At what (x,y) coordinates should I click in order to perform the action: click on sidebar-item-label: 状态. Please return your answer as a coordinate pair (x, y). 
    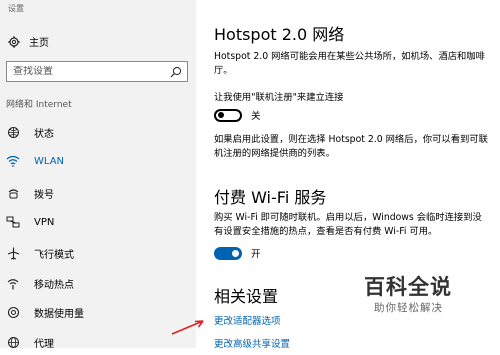
    Looking at the image, I should click on (44, 134).